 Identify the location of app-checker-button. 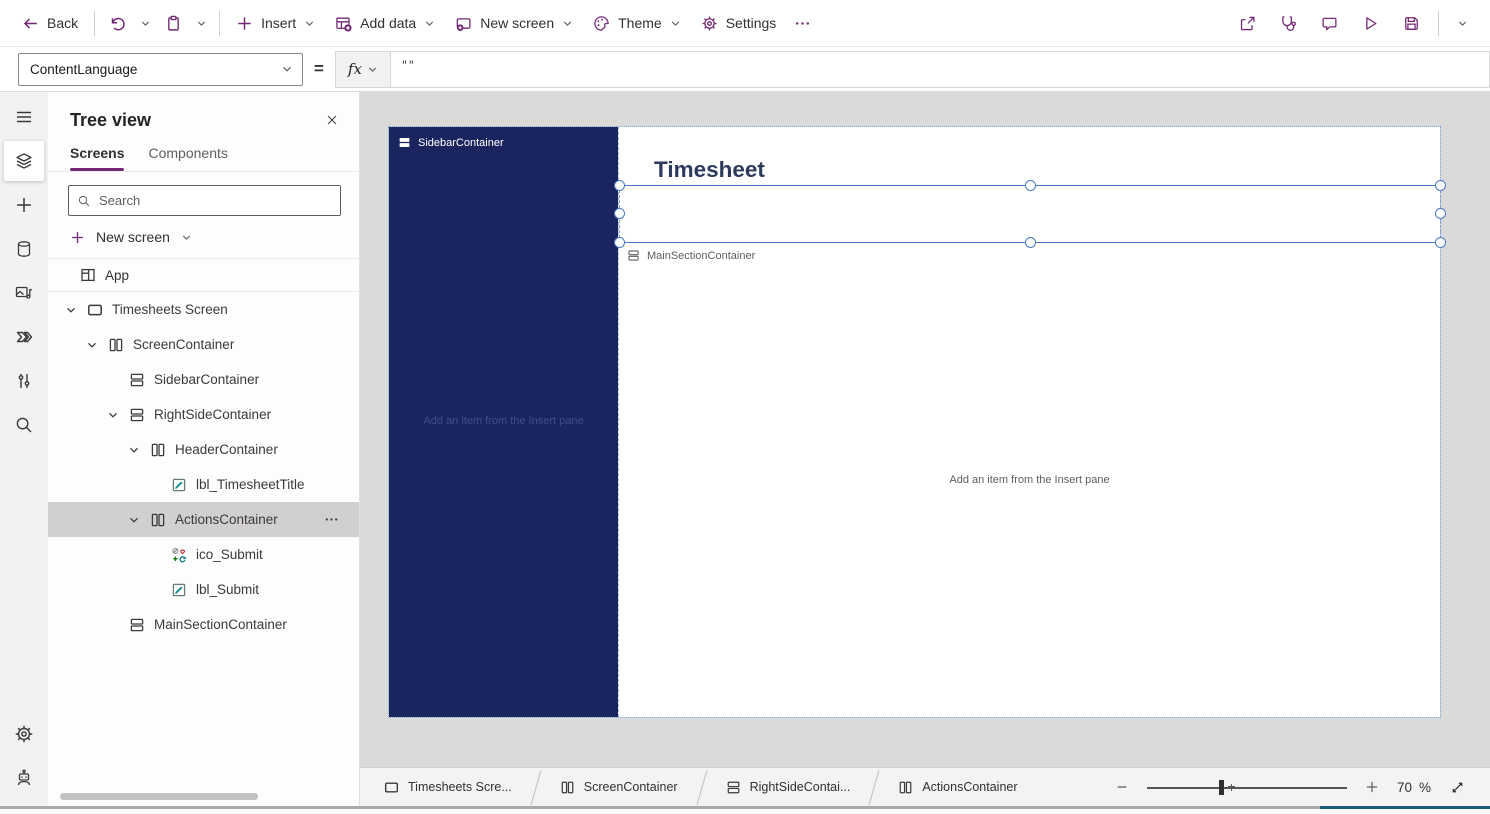
(1288, 23).